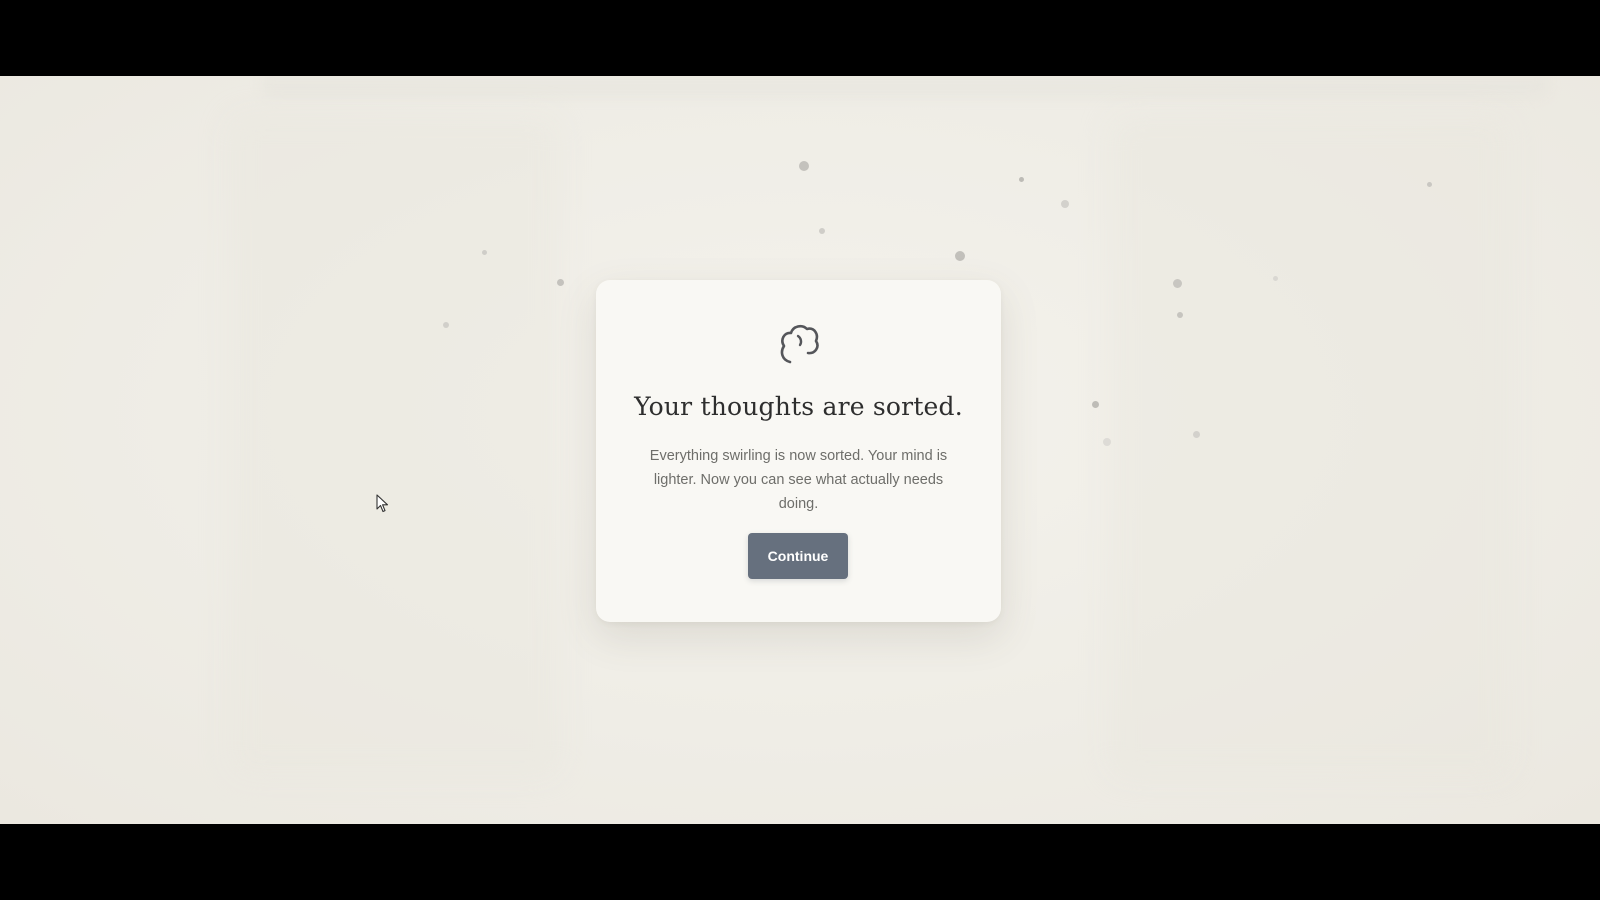 The image size is (1600, 900). I want to click on cloud-icon, so click(799, 344).